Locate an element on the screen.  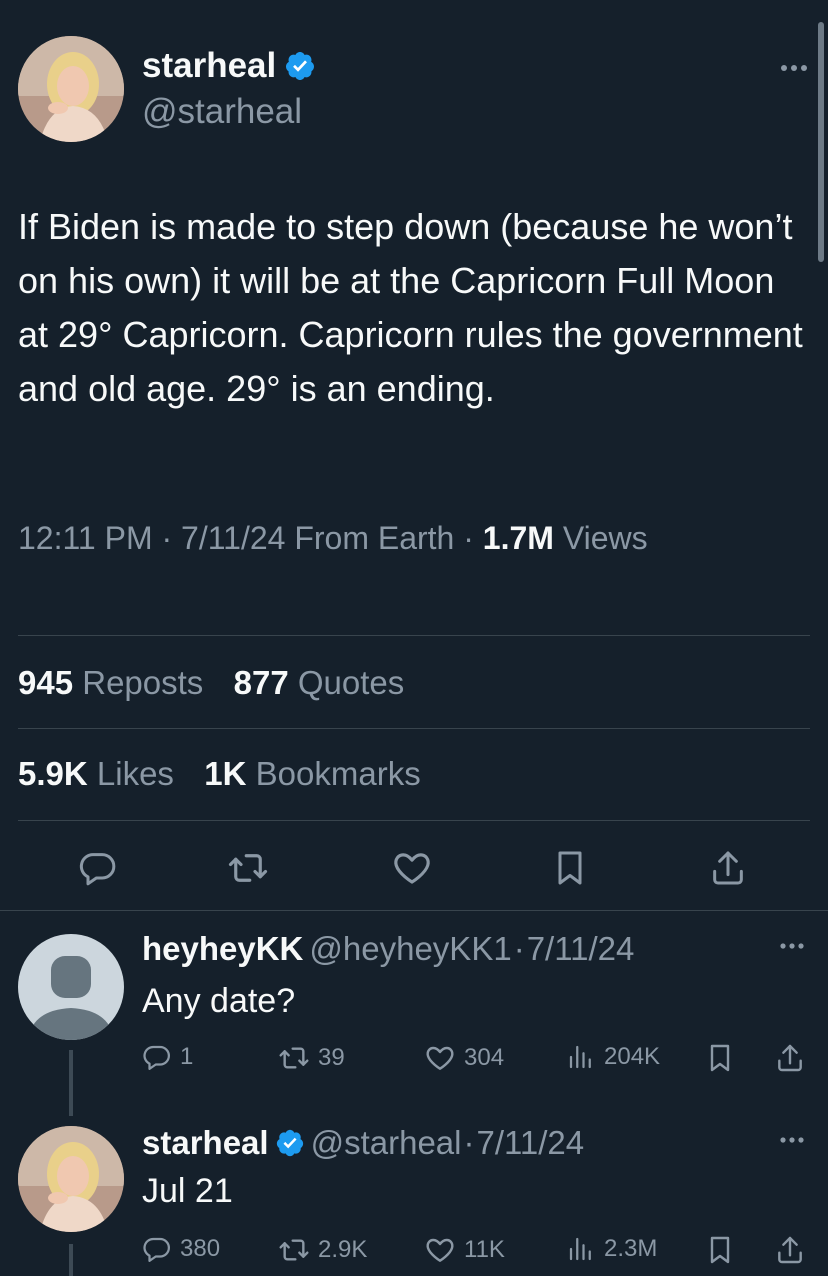
reply-reply-button: 1 is located at coordinates (167, 1057).